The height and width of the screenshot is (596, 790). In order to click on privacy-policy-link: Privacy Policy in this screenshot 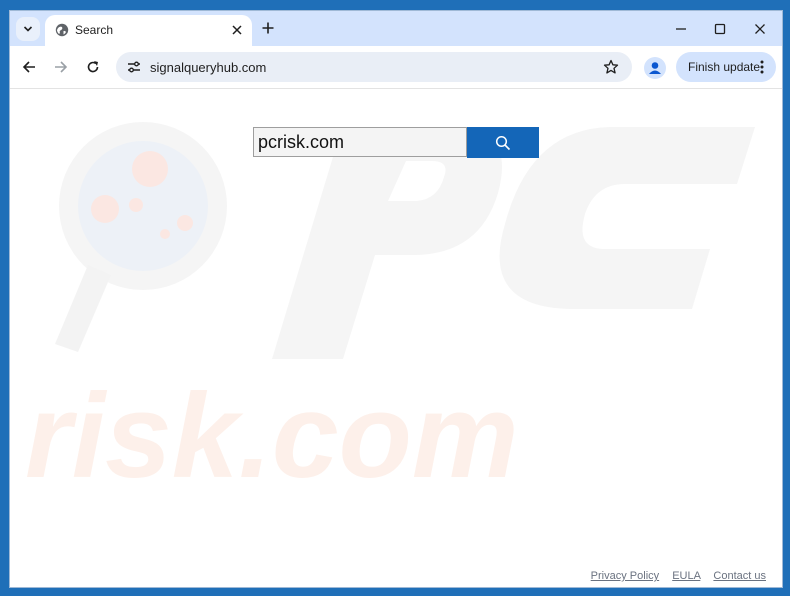, I will do `click(625, 576)`.